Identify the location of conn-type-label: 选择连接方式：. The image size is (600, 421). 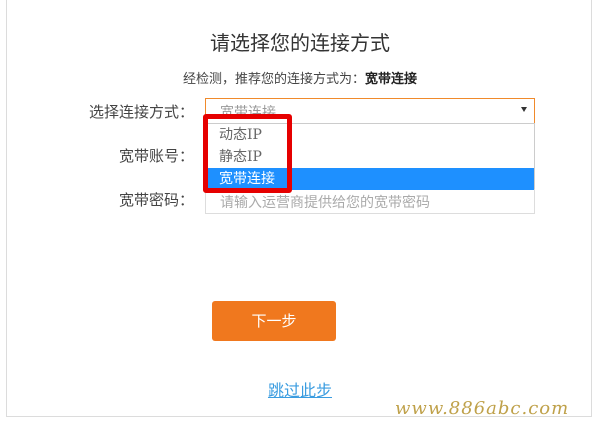
(141, 112).